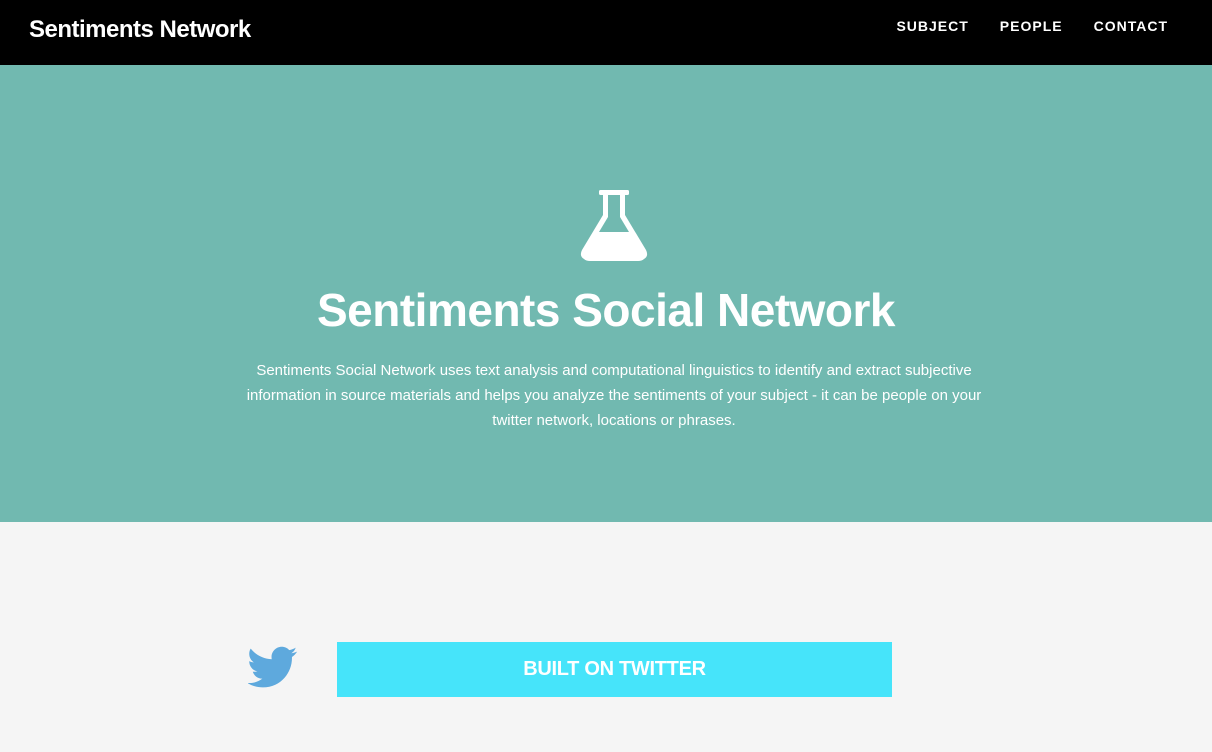 The image size is (1212, 752). What do you see at coordinates (273, 667) in the screenshot?
I see `twitter-bird-icon` at bounding box center [273, 667].